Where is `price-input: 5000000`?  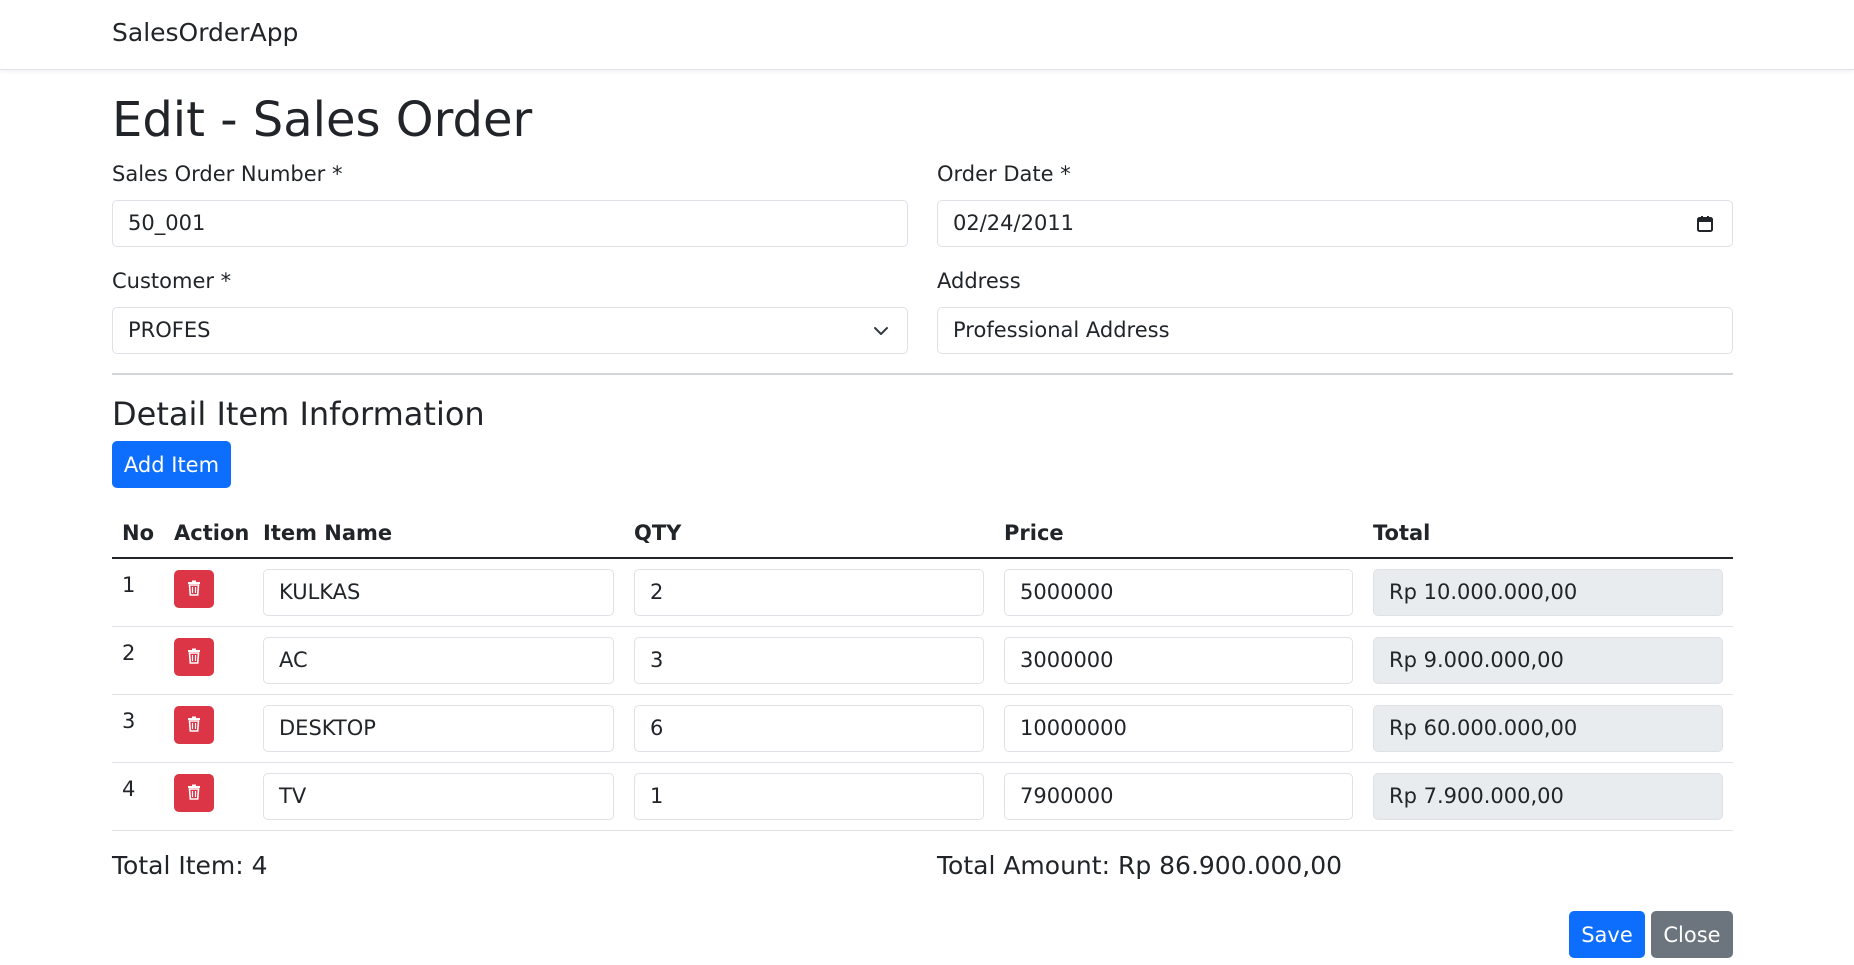 price-input: 5000000 is located at coordinates (1178, 592).